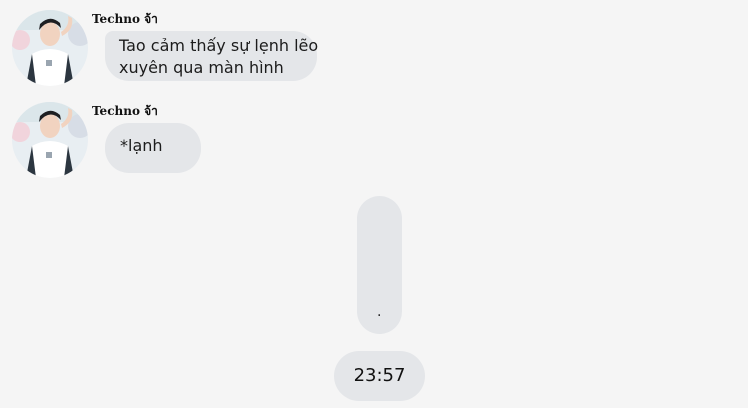 The height and width of the screenshot is (408, 748). Describe the element at coordinates (219, 45) in the screenshot. I see `message-text-line: Tao cảm thấy sự lẹnh lẽo` at that location.